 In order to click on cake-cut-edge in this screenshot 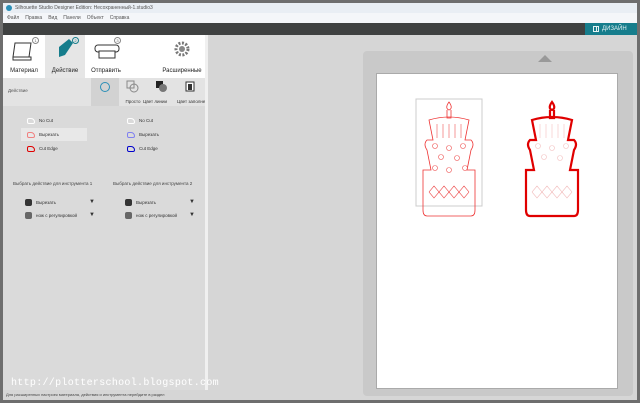, I will do `click(552, 159)`.